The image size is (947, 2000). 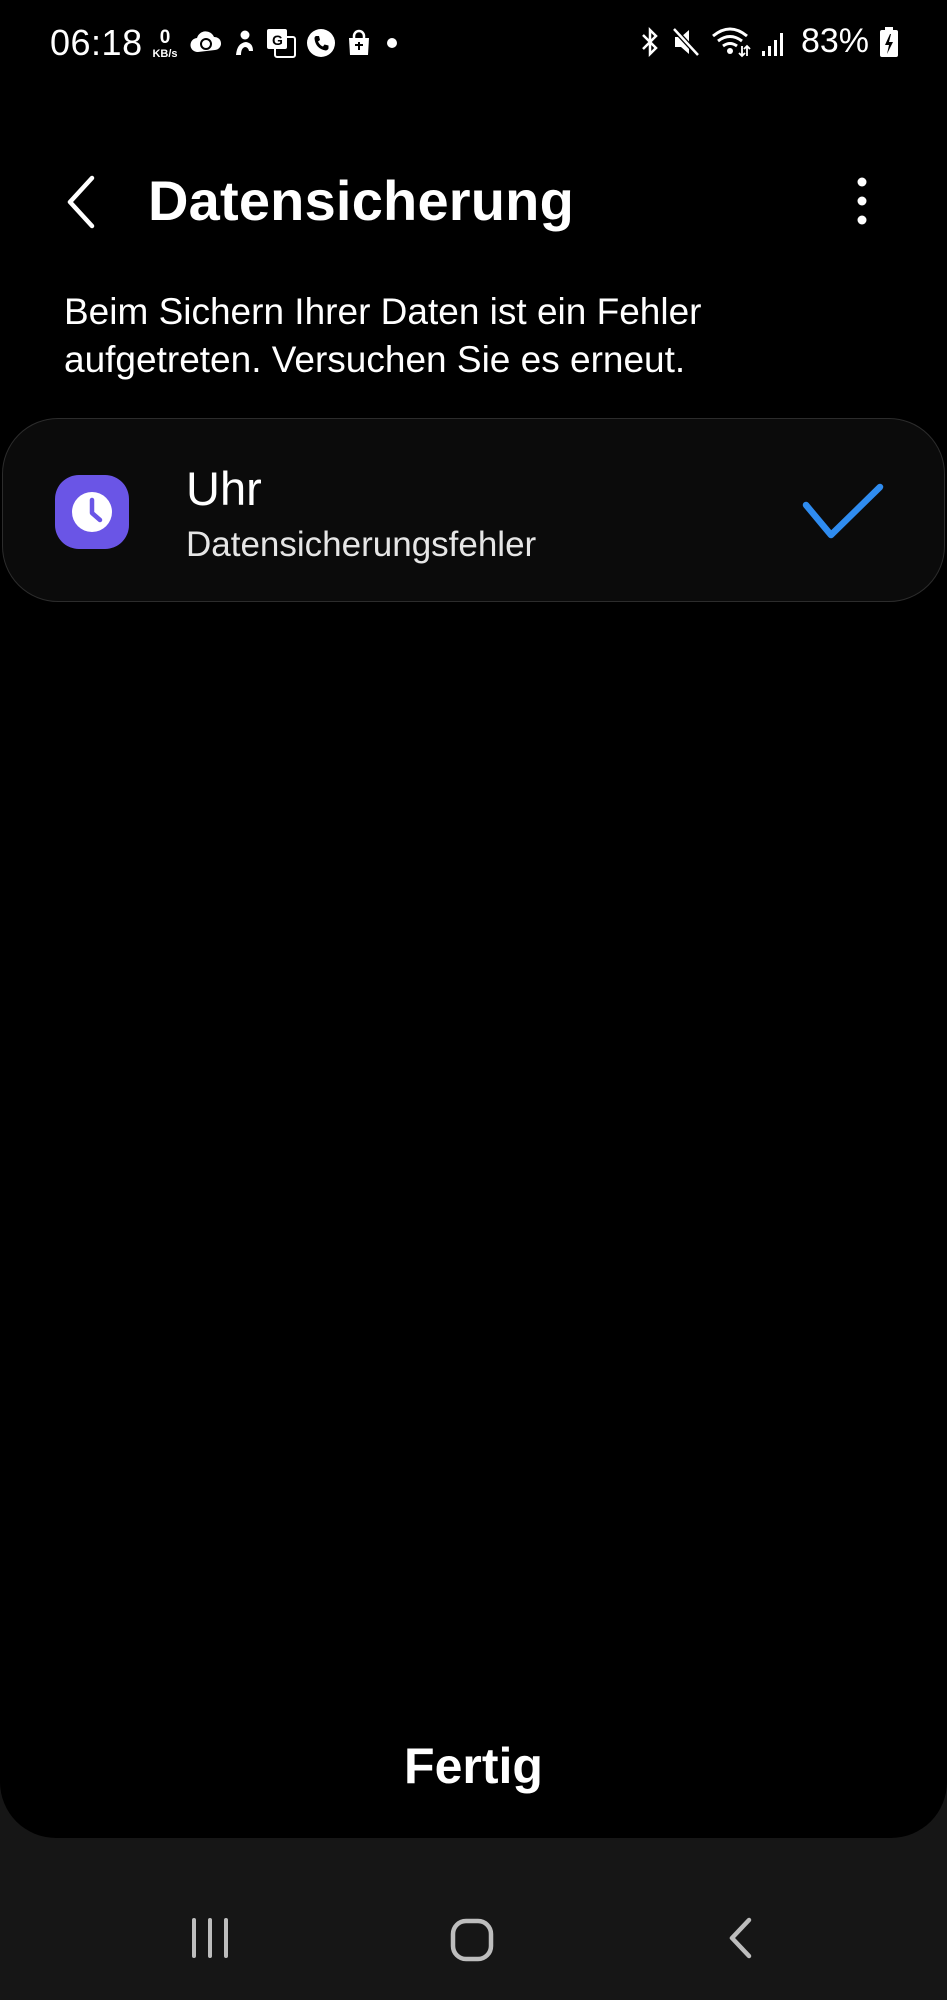 I want to click on check-icon, so click(x=843, y=511).